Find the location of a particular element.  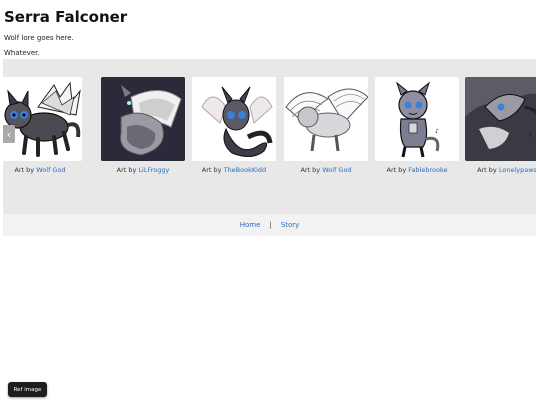

artist-link: Lonelypaws is located at coordinates (517, 170).